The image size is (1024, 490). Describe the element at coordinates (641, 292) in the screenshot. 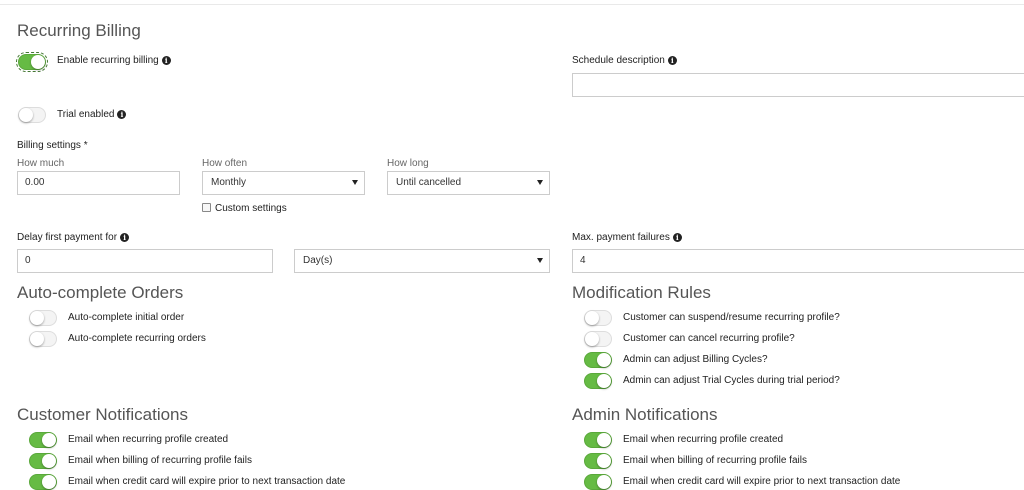

I see `section-title-modification-rules: Modification Rules` at that location.